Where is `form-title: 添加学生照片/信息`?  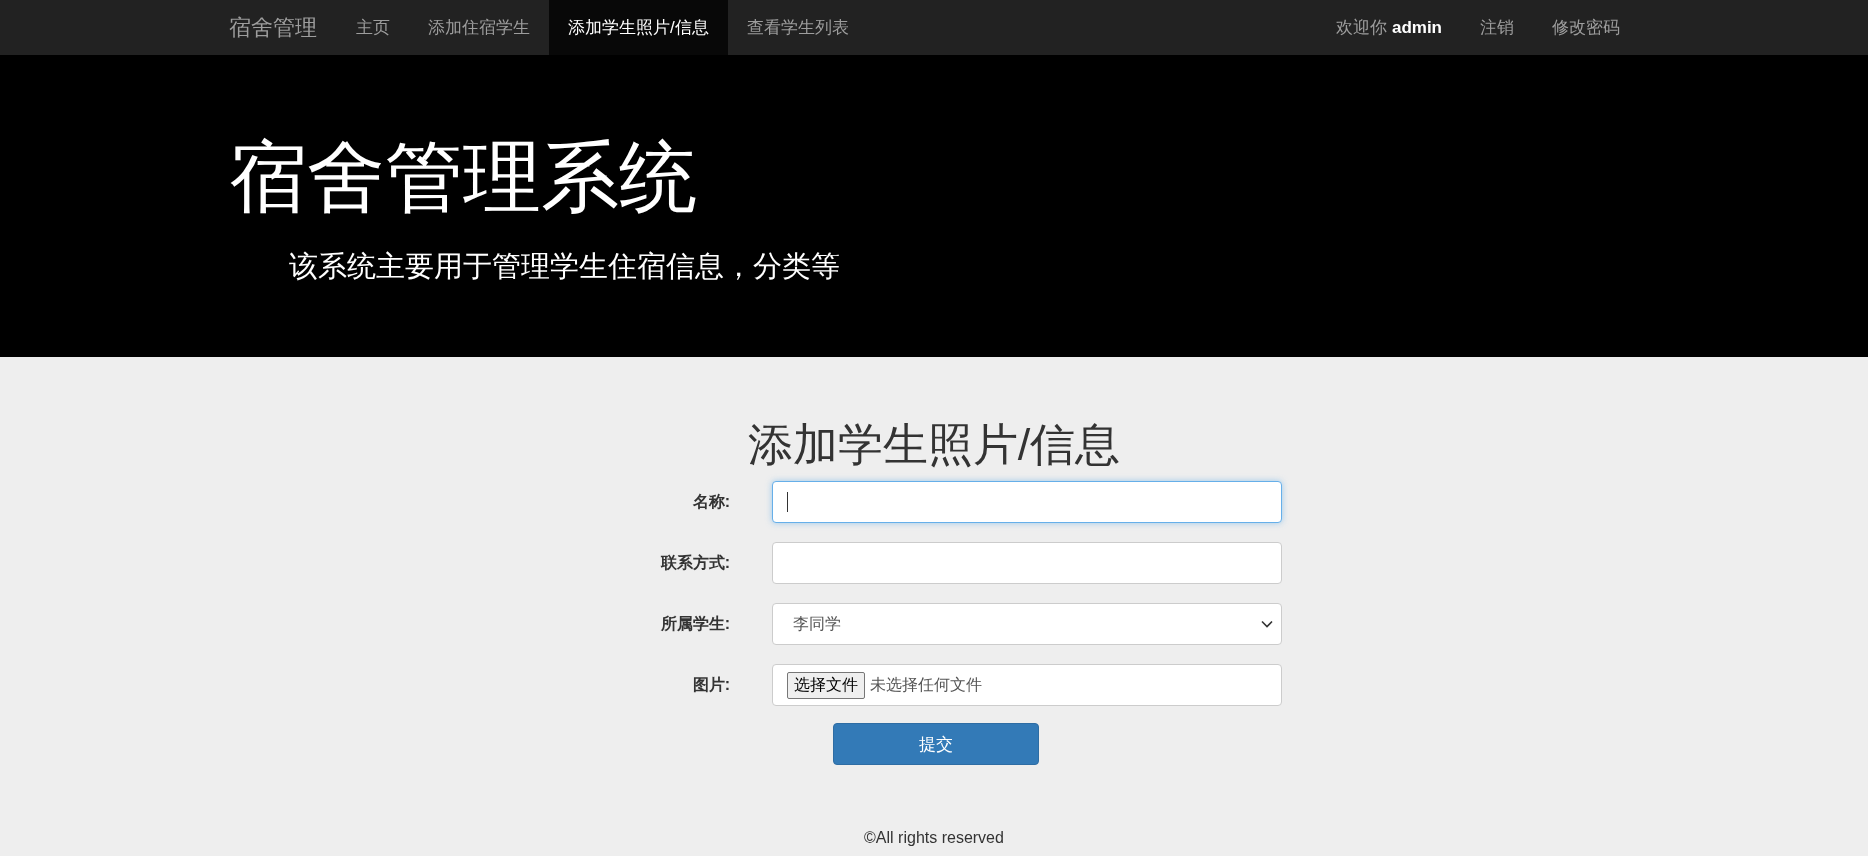
form-title: 添加学生照片/信息 is located at coordinates (934, 445).